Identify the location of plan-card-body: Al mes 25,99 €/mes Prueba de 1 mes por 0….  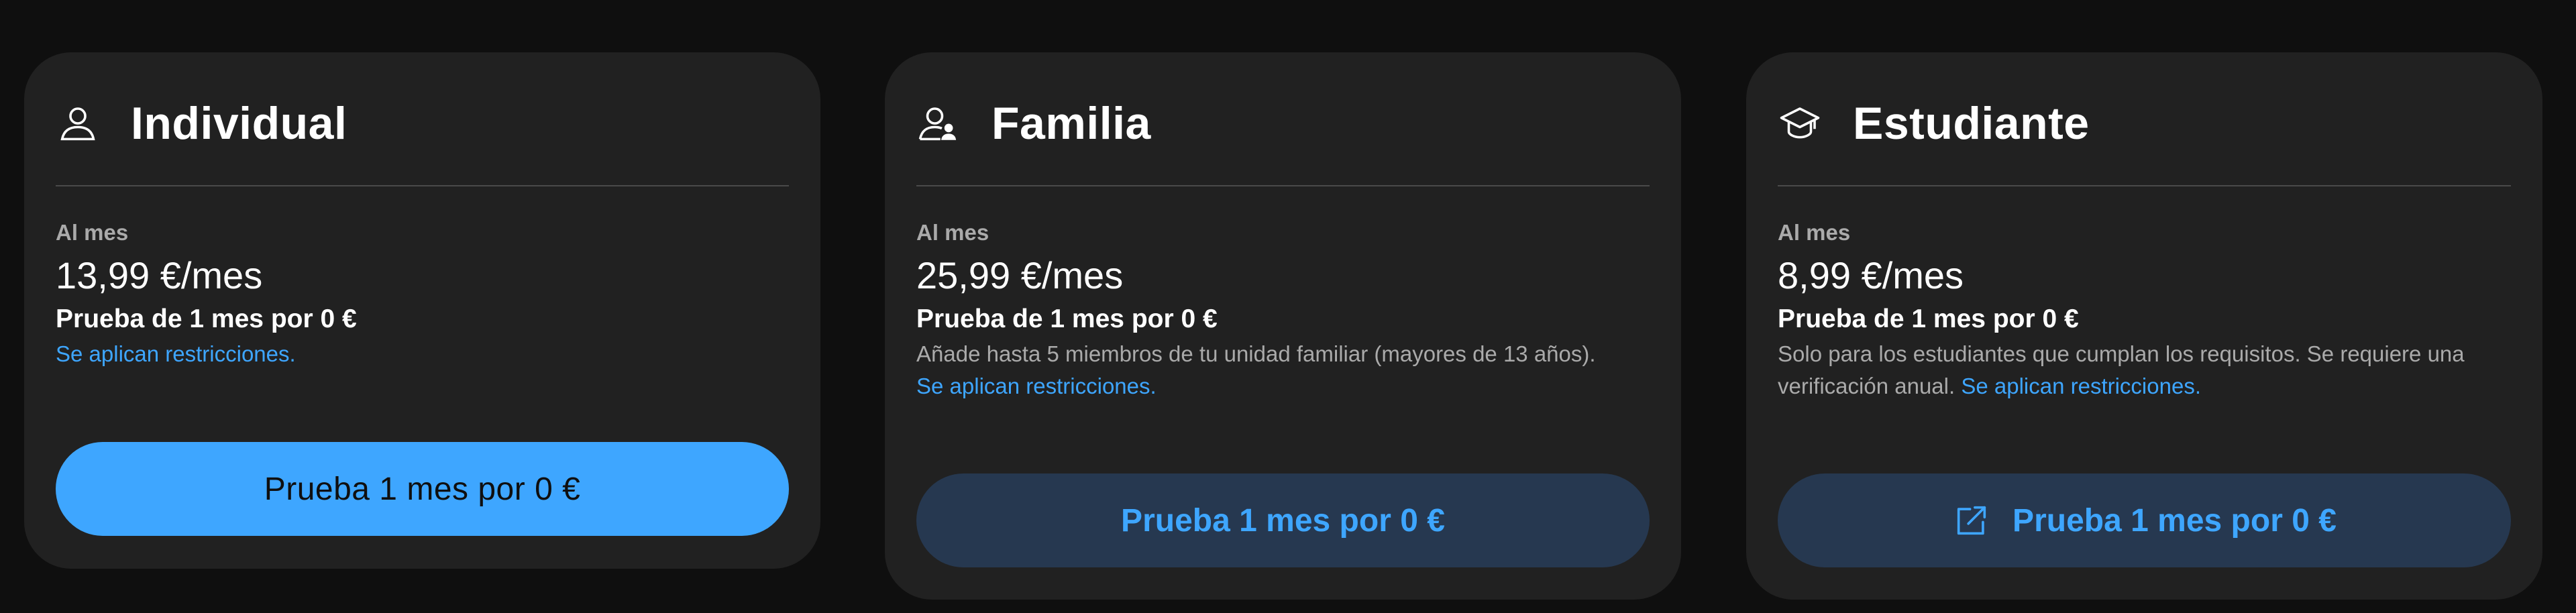
(1283, 294).